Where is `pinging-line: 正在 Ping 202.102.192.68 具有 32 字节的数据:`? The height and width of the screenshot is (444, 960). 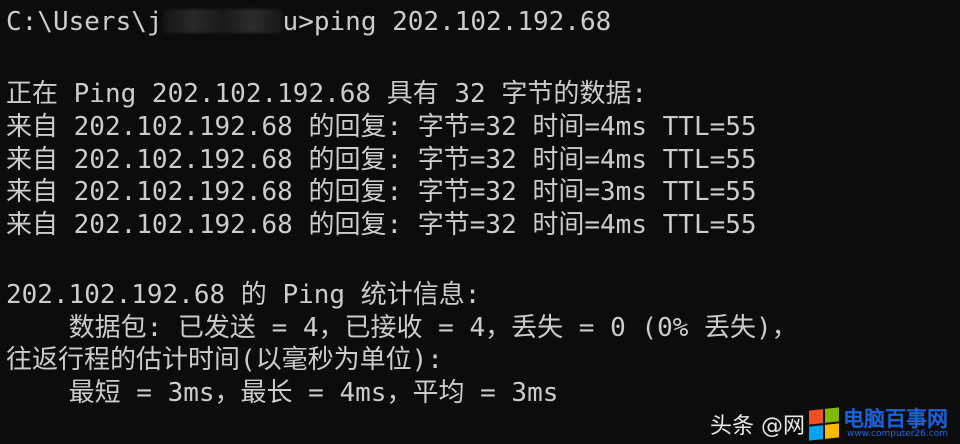 pinging-line: 正在 Ping 202.102.192.68 具有 32 字节的数据: is located at coordinates (326, 94).